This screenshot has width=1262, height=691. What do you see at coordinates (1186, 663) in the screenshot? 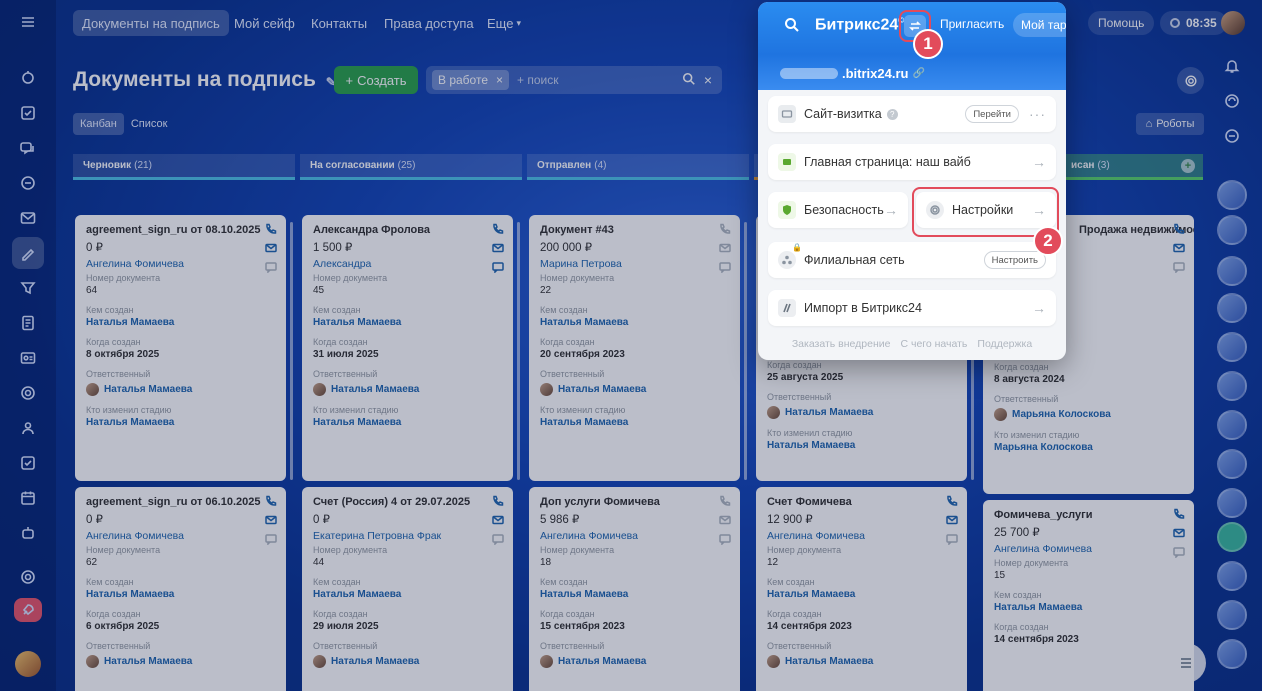
I see `menu-fab` at bounding box center [1186, 663].